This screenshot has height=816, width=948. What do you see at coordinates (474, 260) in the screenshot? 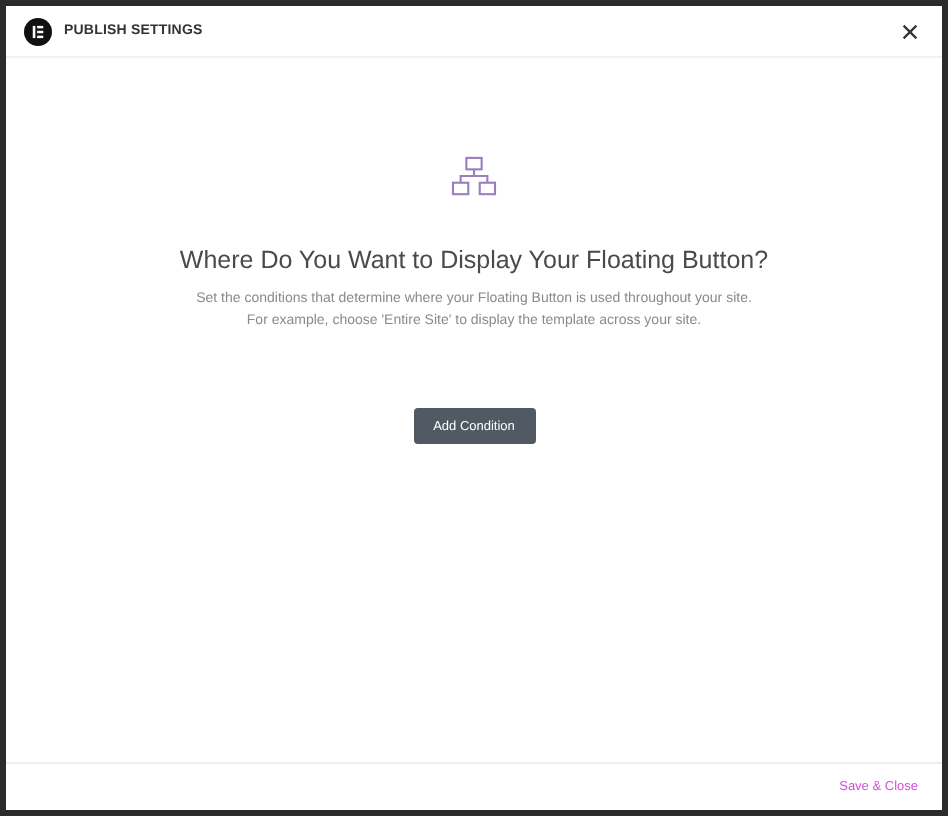
I see `heading: Where Do You Want to Display Your Floating Button?` at bounding box center [474, 260].